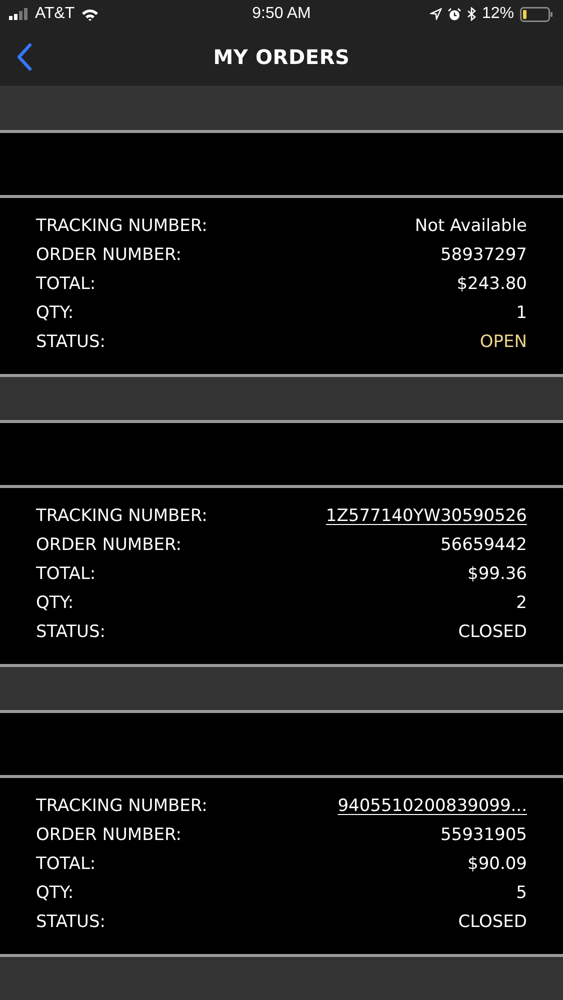  I want to click on battery-percent: 12%, so click(498, 14).